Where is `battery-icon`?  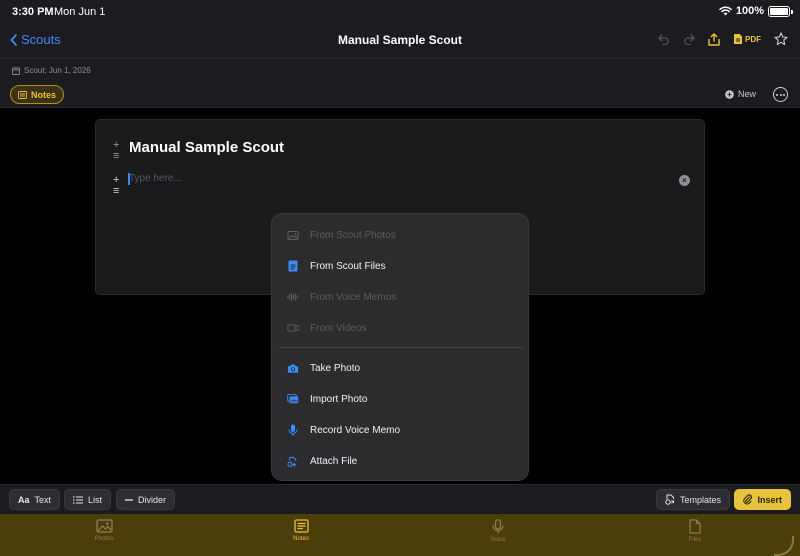 battery-icon is located at coordinates (780, 11).